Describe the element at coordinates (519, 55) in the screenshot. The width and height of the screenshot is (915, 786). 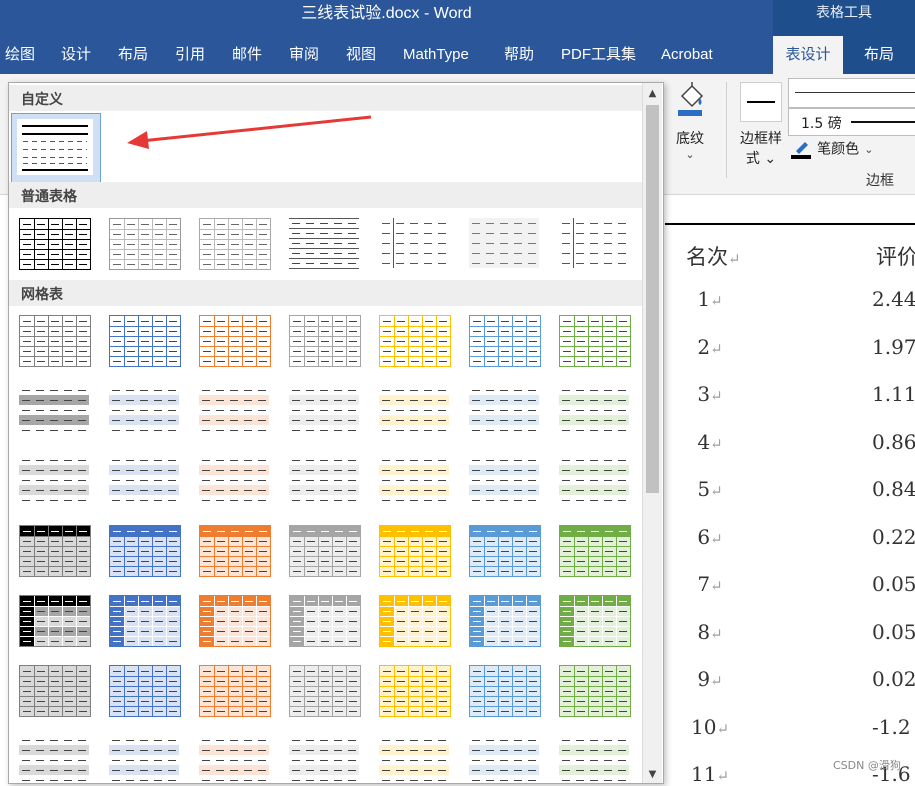
I see `tab-help: 帮助` at that location.